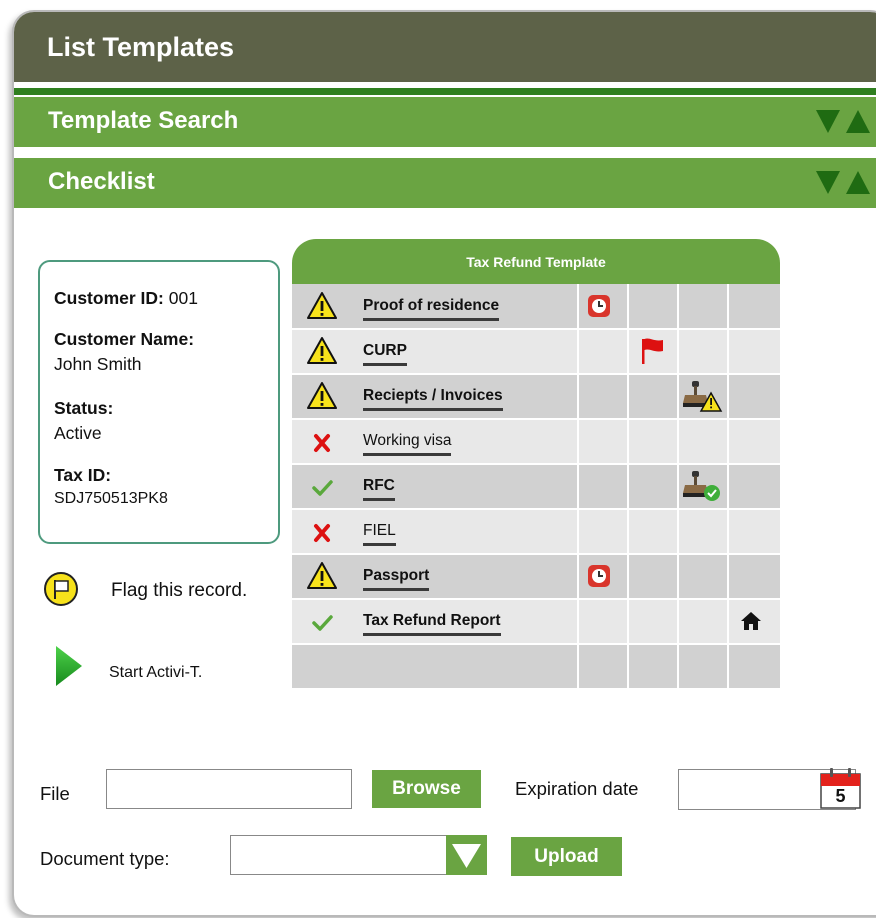  I want to click on table-row-empty, so click(536, 666).